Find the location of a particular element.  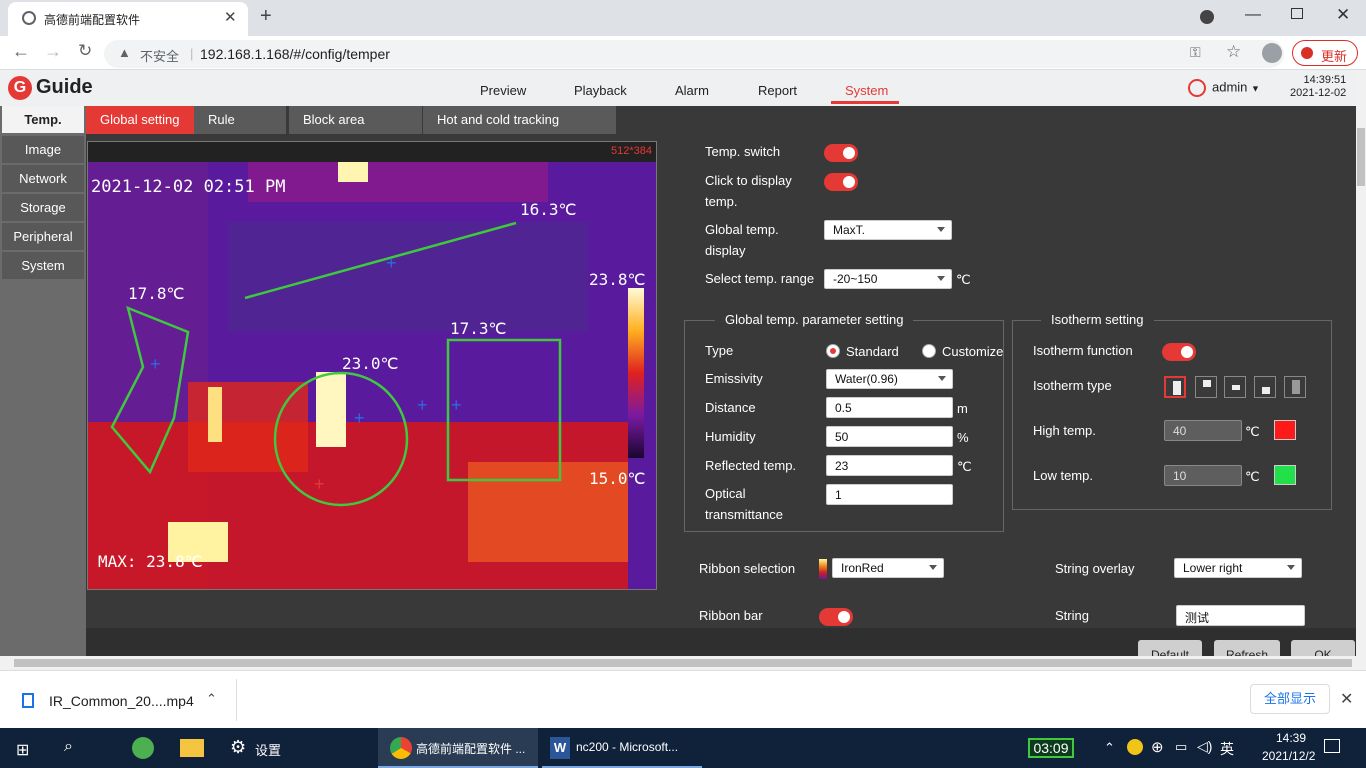

tab-title: 高德前端配置软件 is located at coordinates (92, 20).